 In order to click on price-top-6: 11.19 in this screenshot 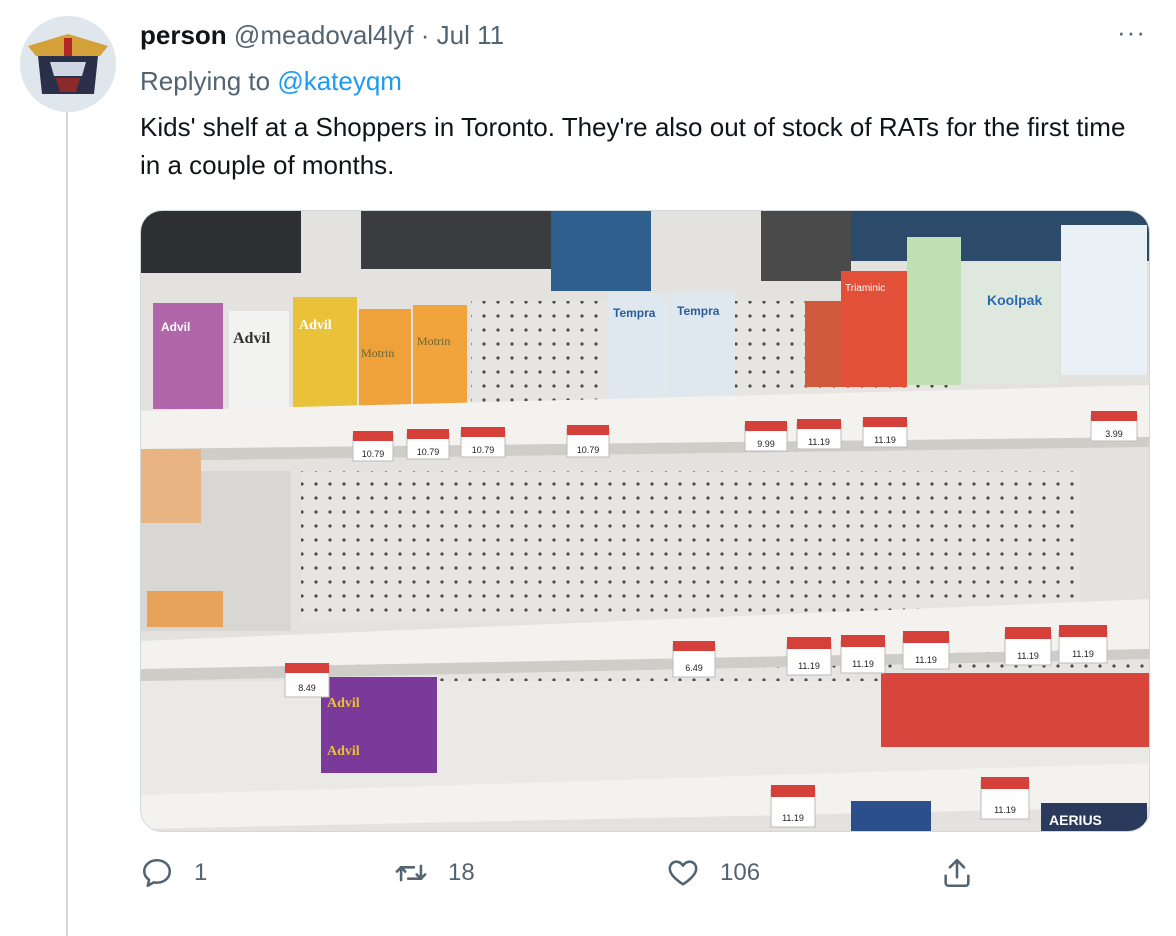, I will do `click(819, 442)`.